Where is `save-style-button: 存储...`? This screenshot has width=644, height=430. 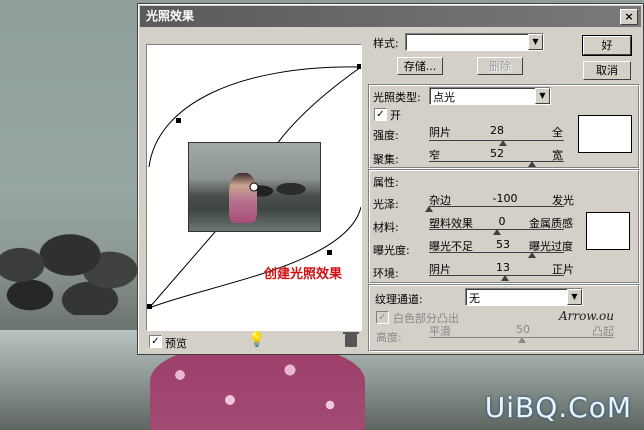 save-style-button: 存储... is located at coordinates (420, 66).